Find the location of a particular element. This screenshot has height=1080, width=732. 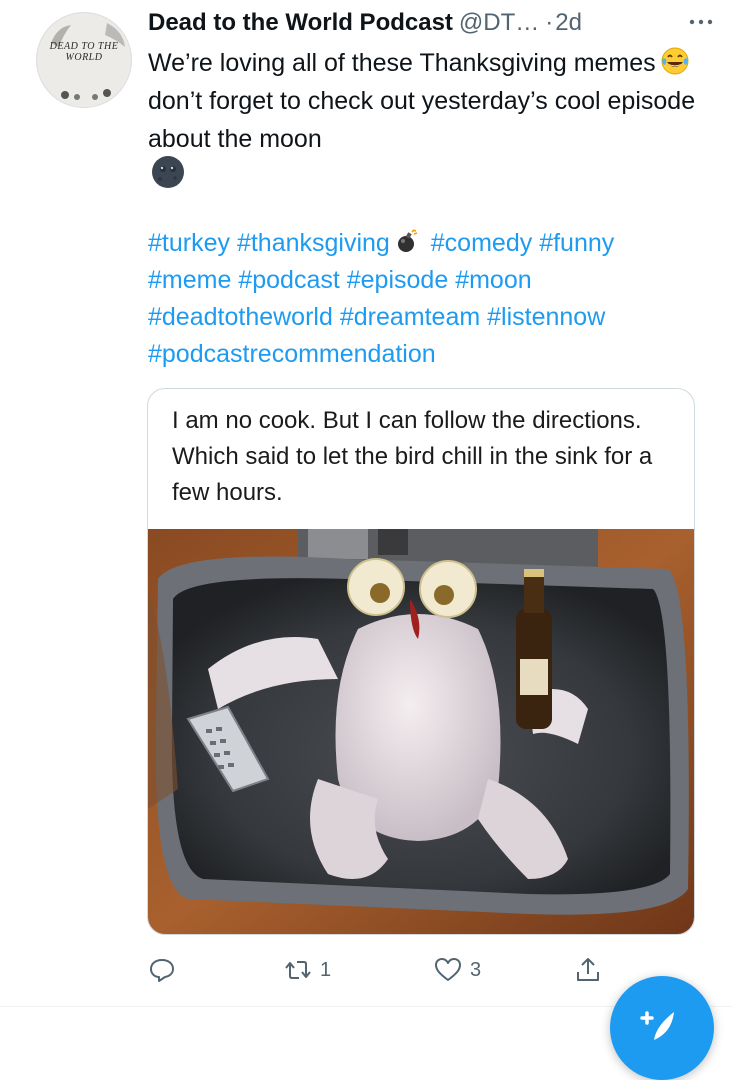

face-with-tears-of-joy-icon is located at coordinates (675, 61).